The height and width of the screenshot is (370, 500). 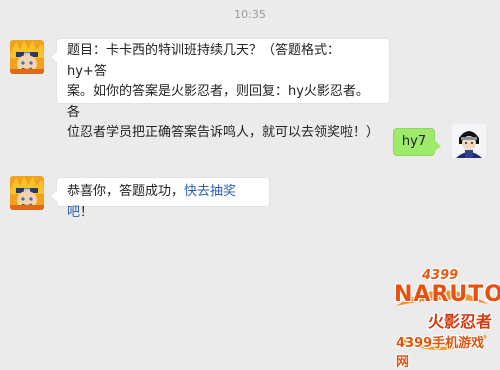 What do you see at coordinates (447, 294) in the screenshot?
I see `logo-brand: NARUTO` at bounding box center [447, 294].